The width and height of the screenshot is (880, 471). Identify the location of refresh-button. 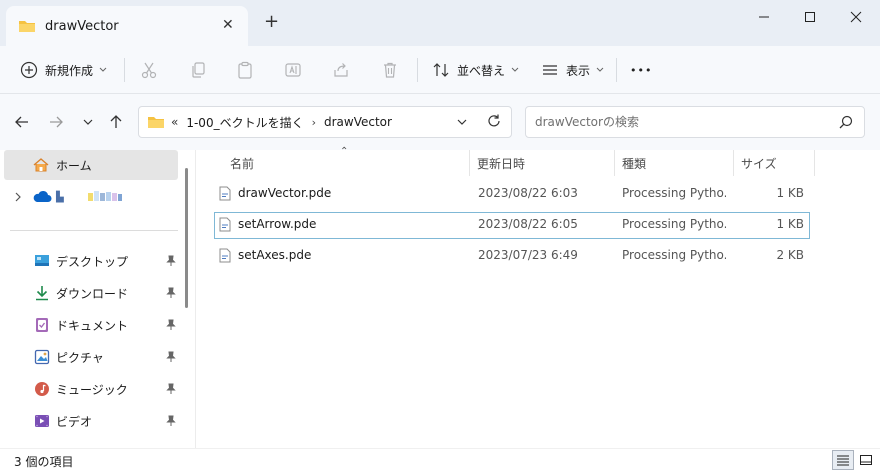
(494, 122).